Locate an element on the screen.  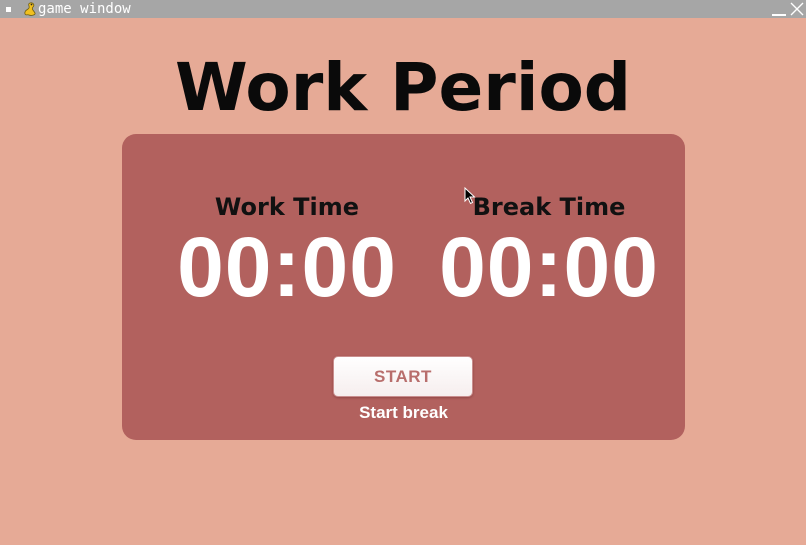
break-timer: Break Time 00:00 is located at coordinates (549, 252).